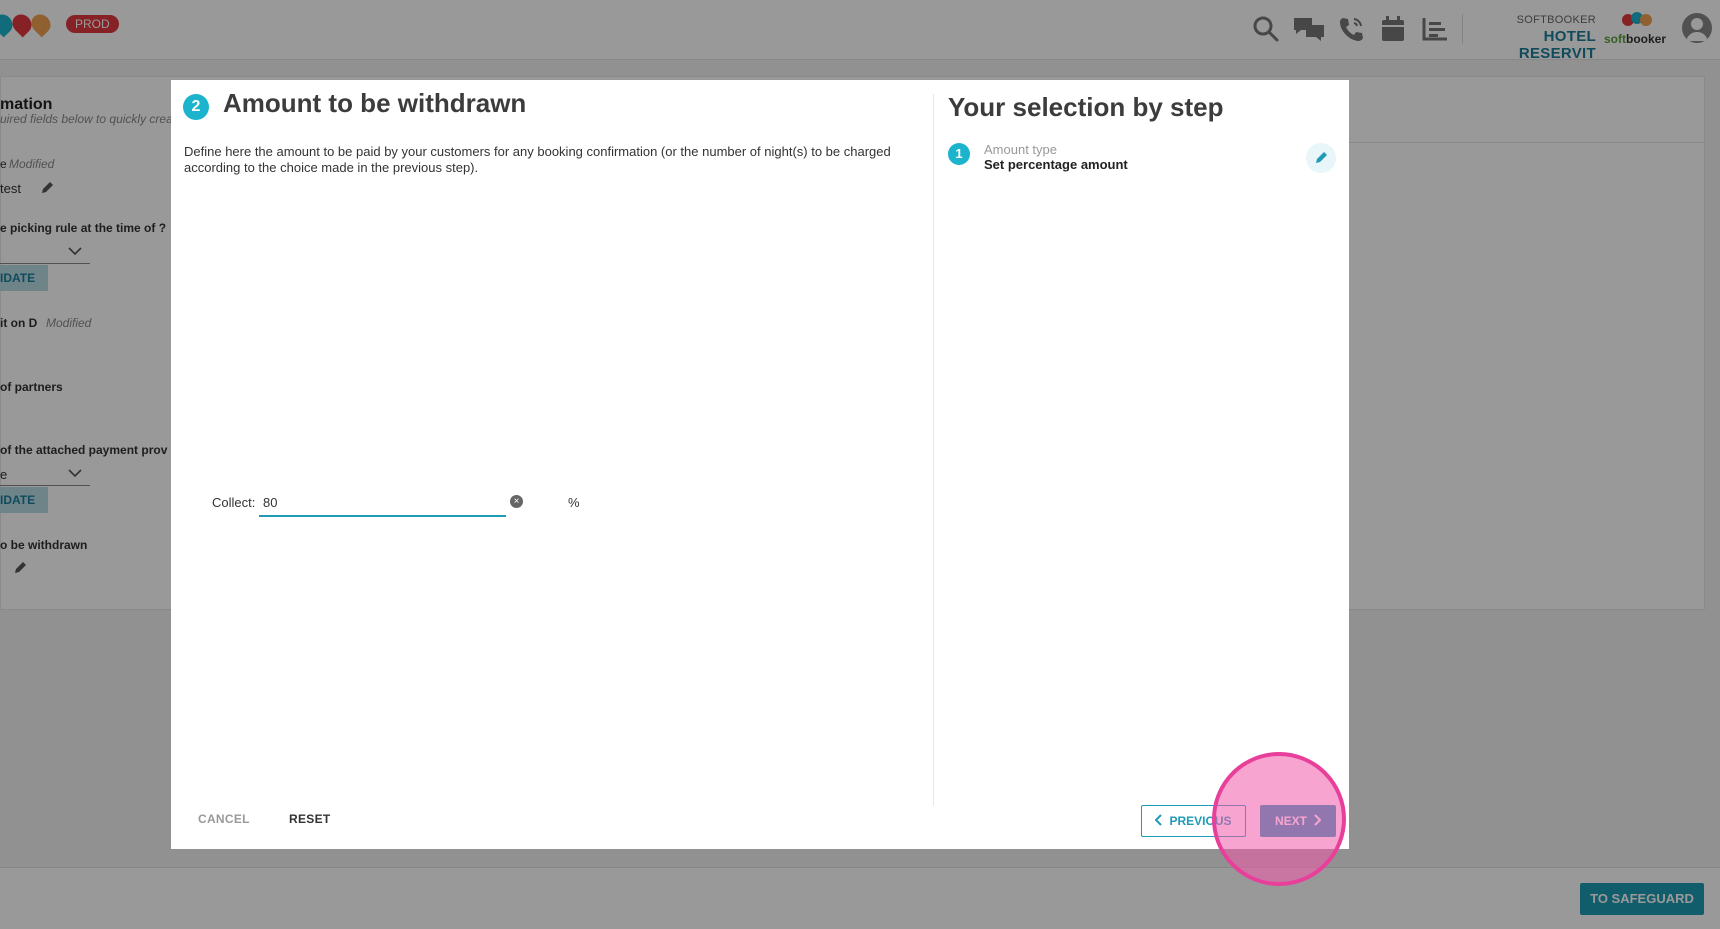 The image size is (1720, 929). I want to click on cancel-button: CANCEL, so click(224, 819).